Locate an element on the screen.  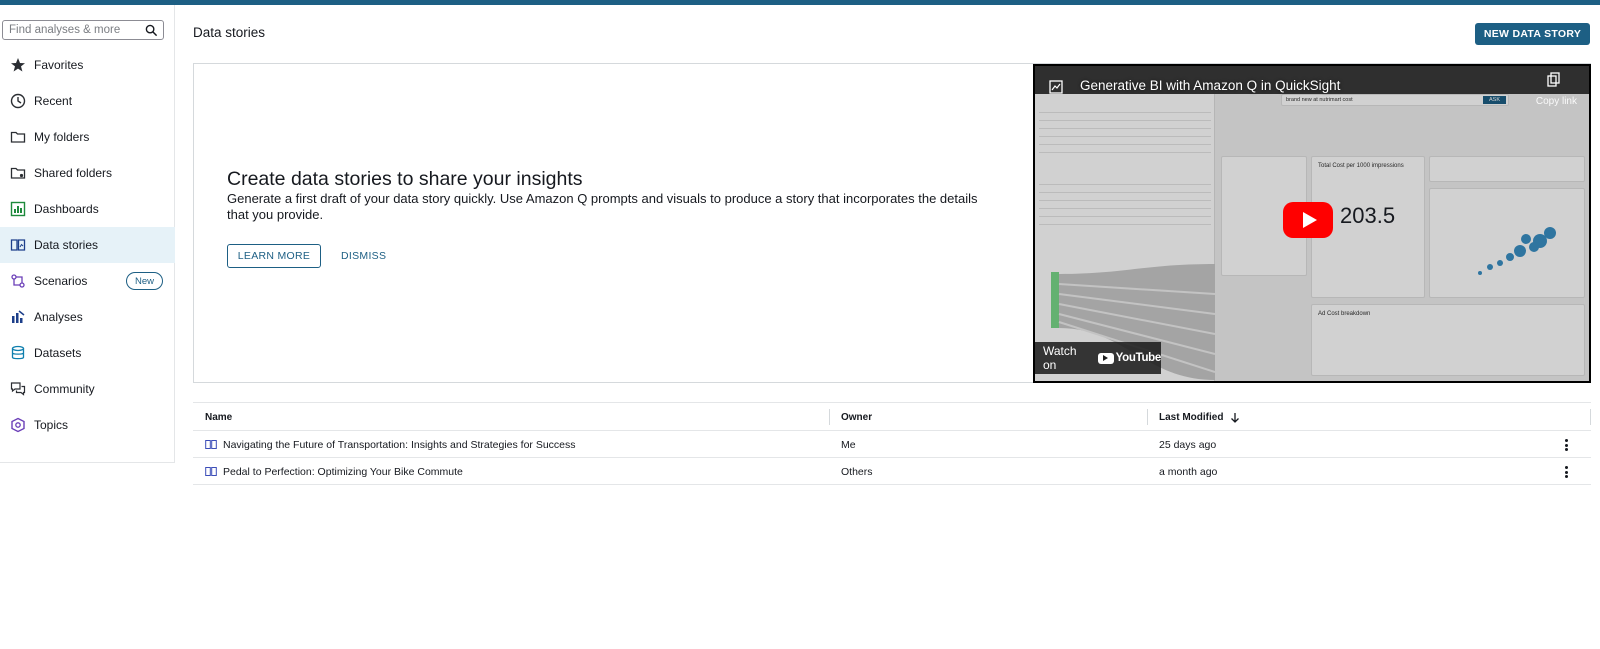
table-header: Name Owner Last Modified is located at coordinates (892, 416).